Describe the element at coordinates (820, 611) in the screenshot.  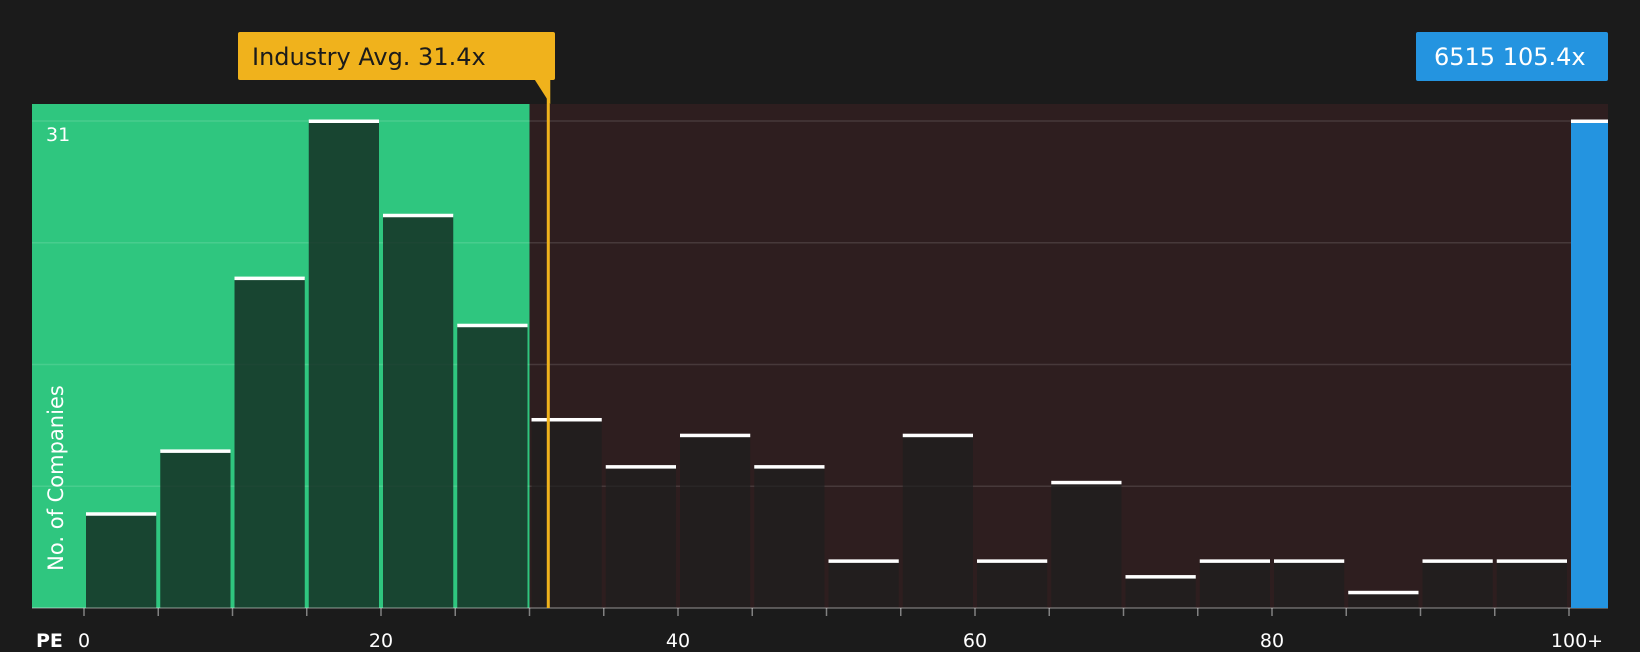
I see `x-axis` at that location.